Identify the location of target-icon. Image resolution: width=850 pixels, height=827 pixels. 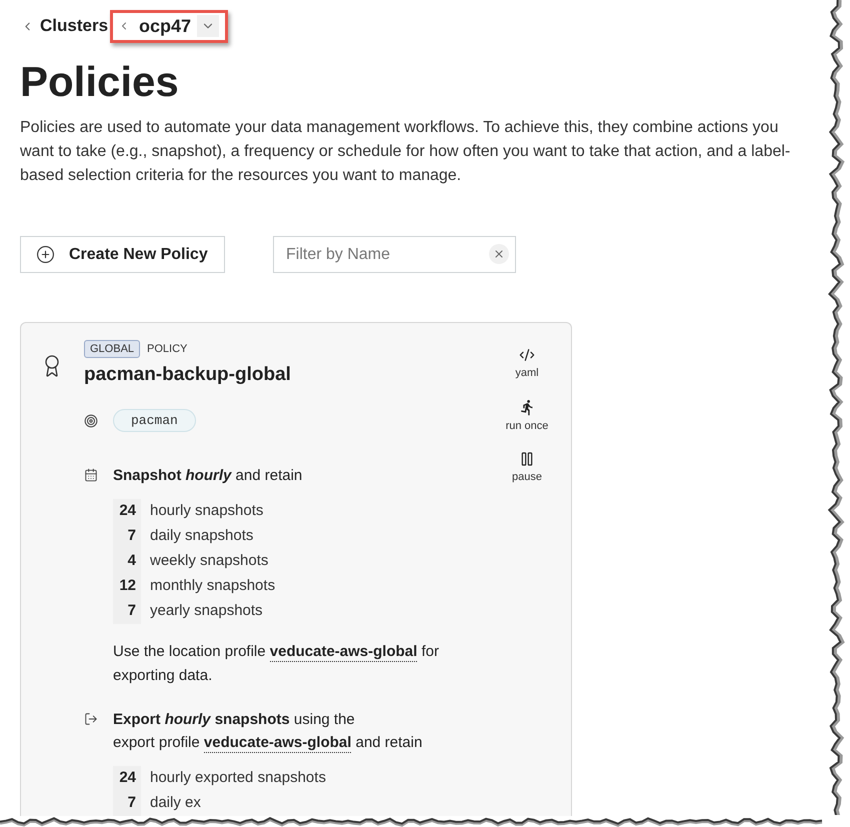
(91, 421).